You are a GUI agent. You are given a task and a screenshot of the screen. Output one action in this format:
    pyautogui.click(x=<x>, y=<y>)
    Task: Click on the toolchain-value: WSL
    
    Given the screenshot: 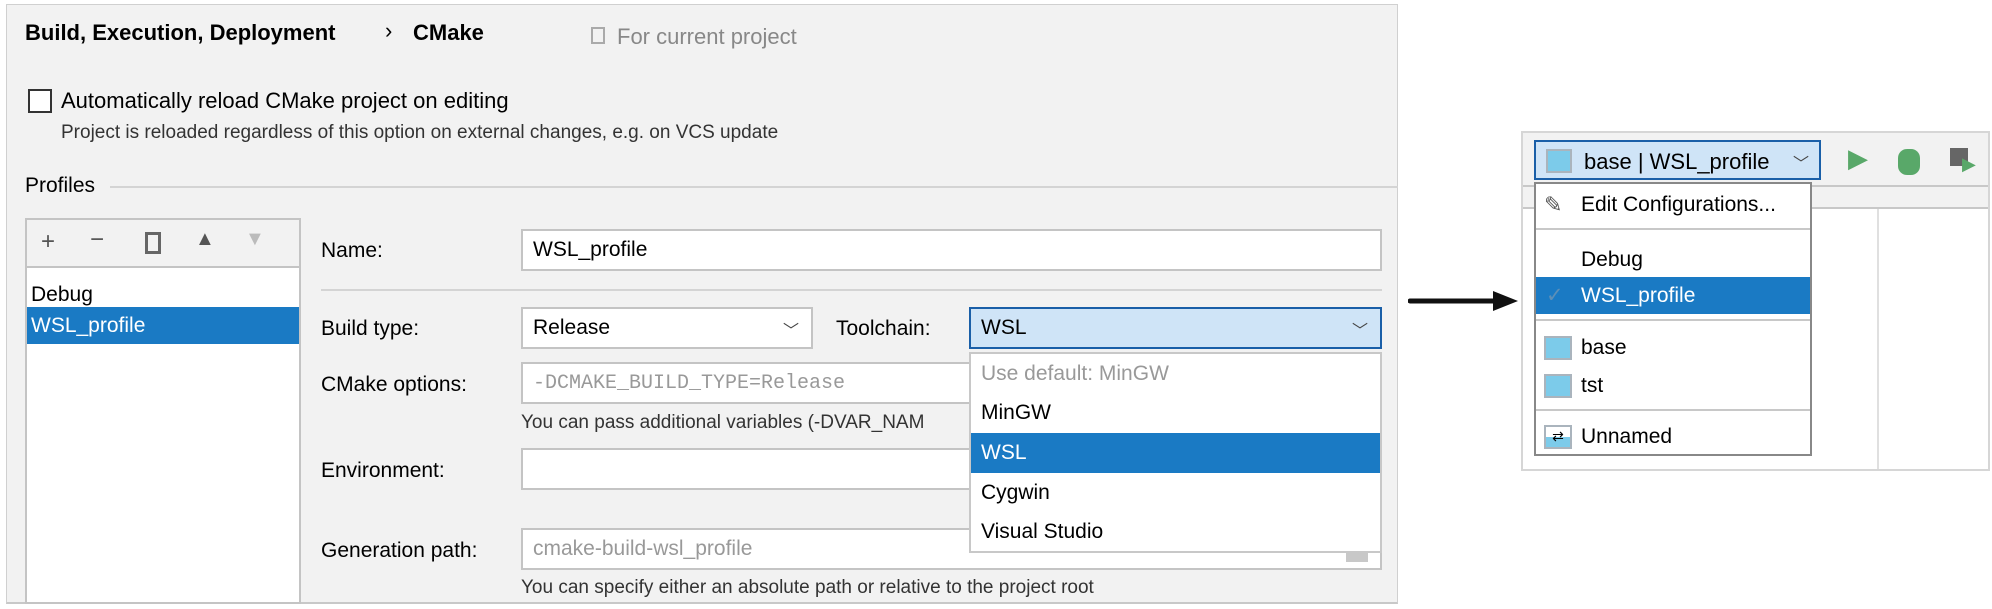 What is the action you would take?
    pyautogui.click(x=1004, y=327)
    